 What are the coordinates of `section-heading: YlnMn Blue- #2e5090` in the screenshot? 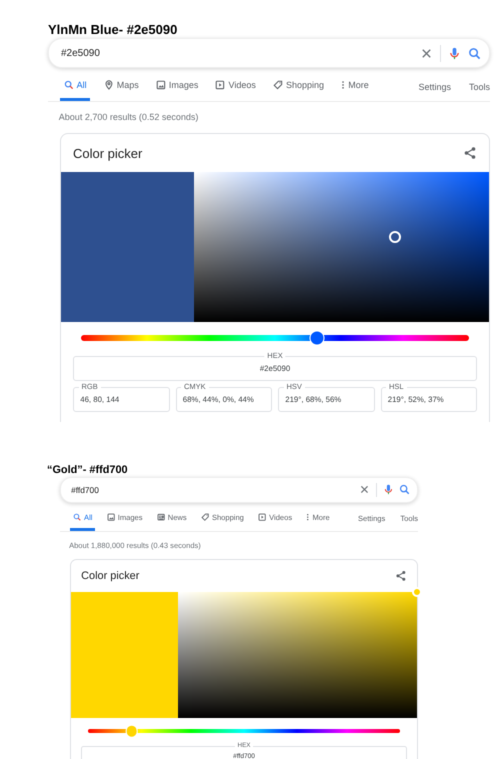 It's located at (113, 29).